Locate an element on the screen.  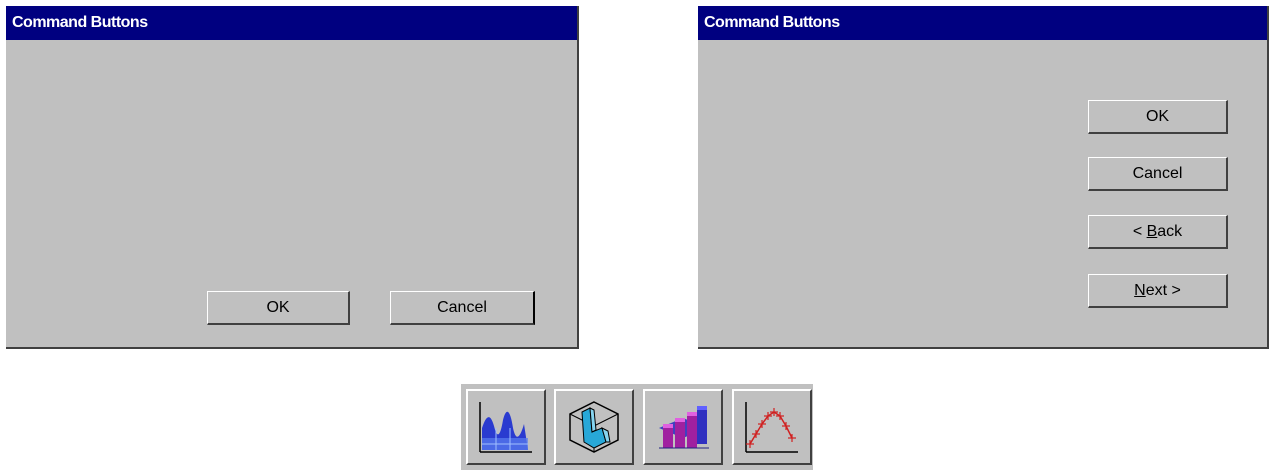
line-points-chart-icon is located at coordinates (771, 427).